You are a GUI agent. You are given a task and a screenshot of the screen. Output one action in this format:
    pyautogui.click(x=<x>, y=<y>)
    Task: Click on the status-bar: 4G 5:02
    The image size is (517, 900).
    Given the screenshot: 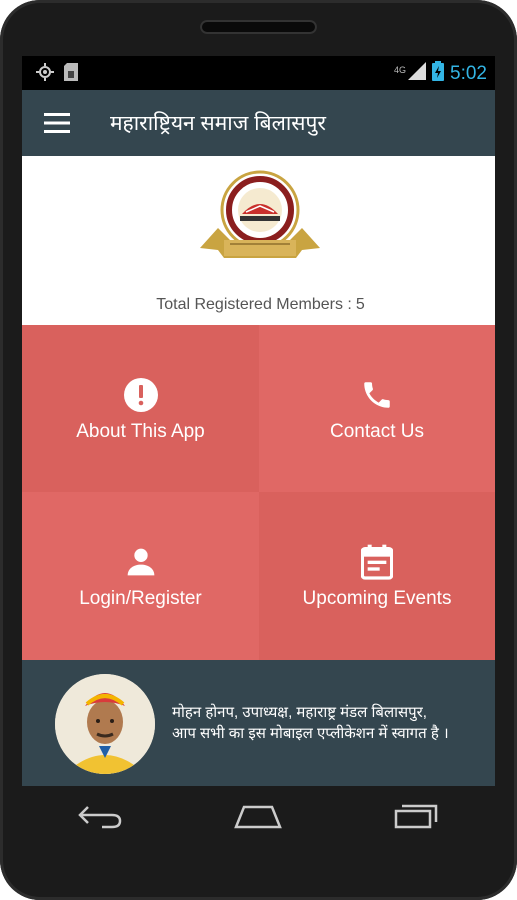 What is the action you would take?
    pyautogui.click(x=258, y=73)
    